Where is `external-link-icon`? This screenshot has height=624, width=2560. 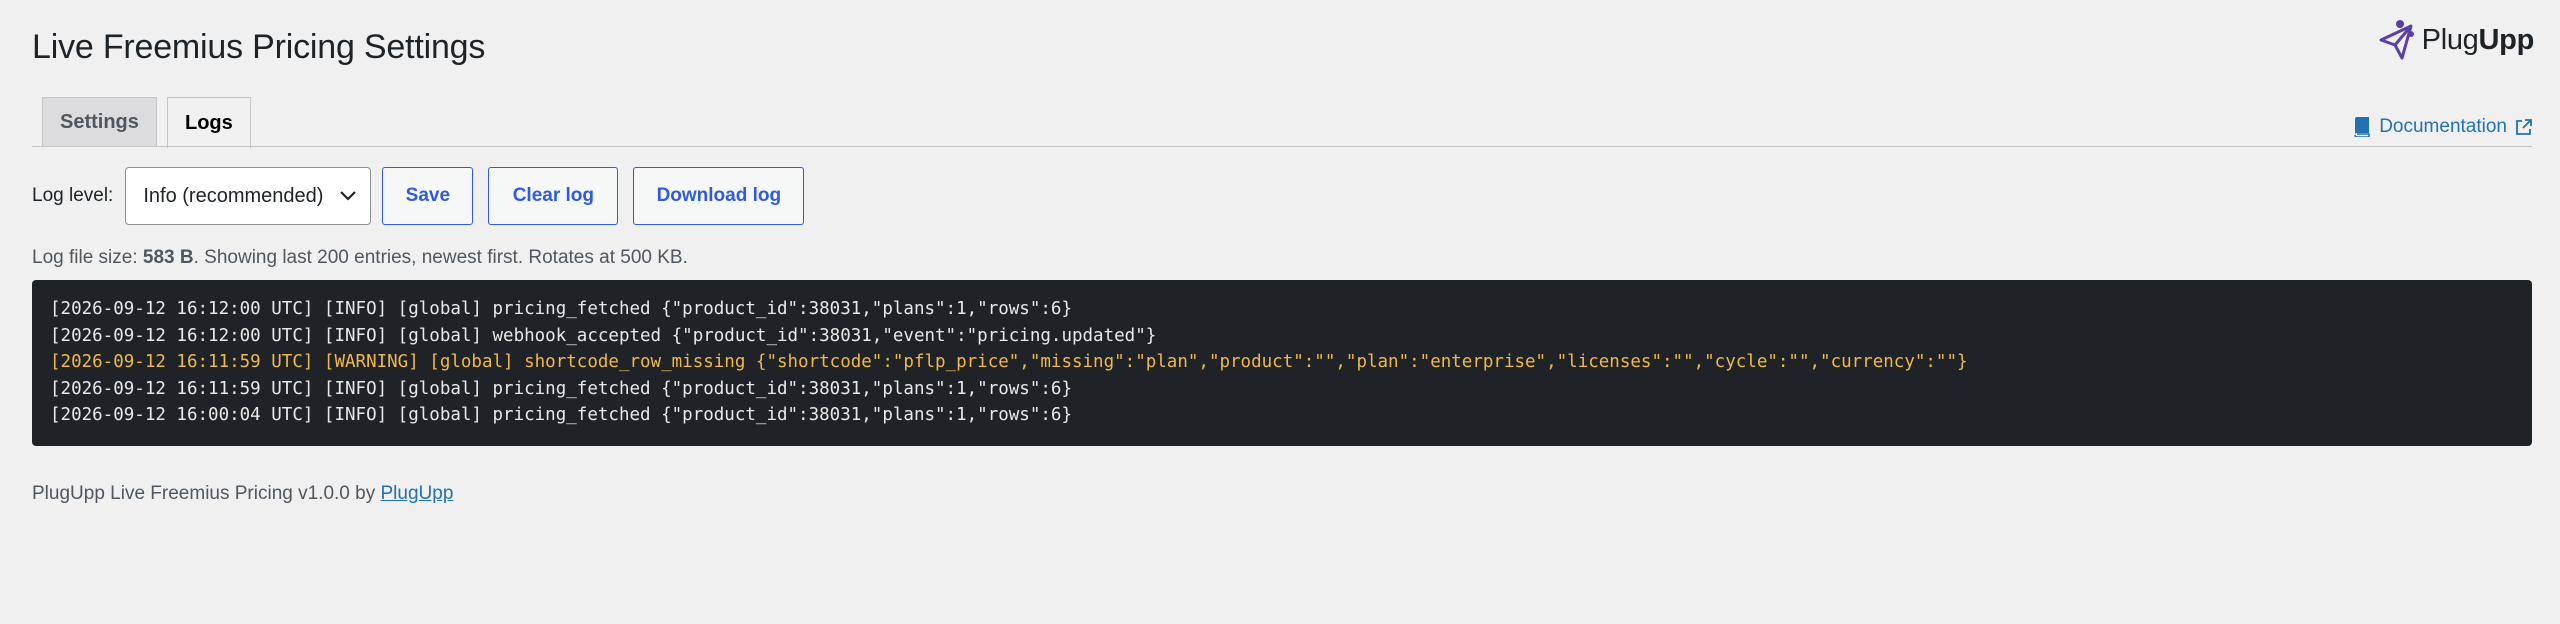
external-link-icon is located at coordinates (2524, 126).